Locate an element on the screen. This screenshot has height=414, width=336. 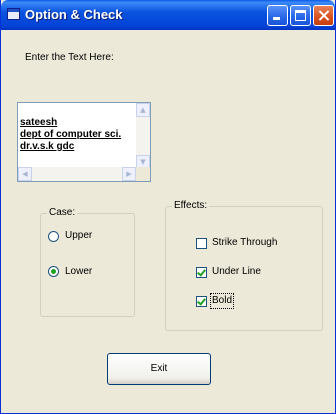
scroll-right-icon: ▶ is located at coordinates (129, 174).